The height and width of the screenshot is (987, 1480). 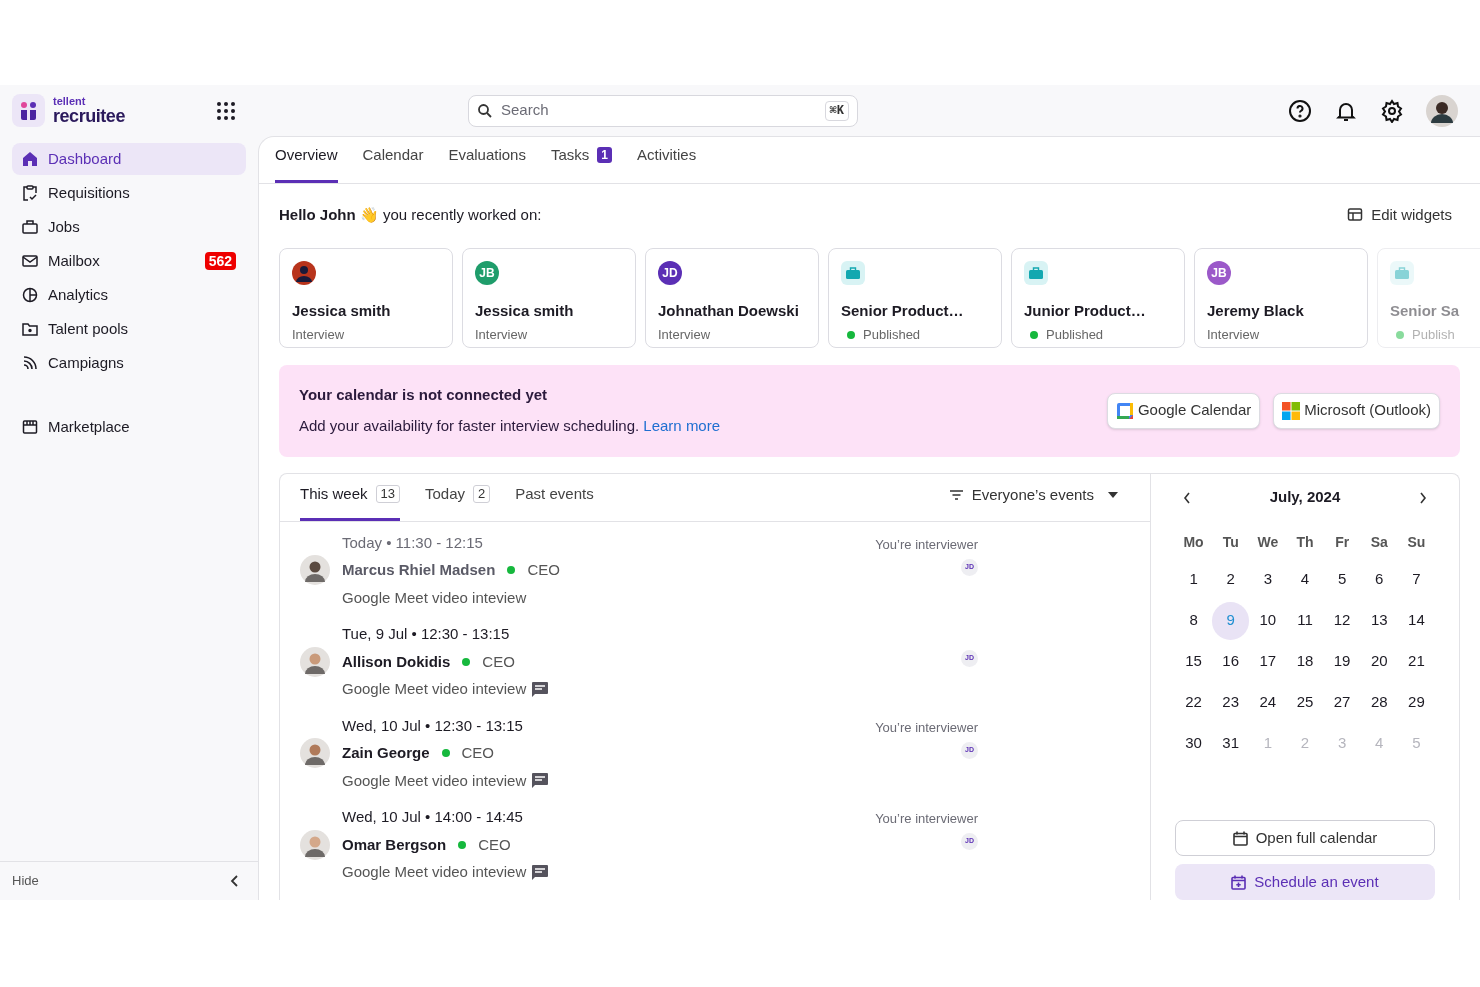 What do you see at coordinates (1231, 579) in the screenshot?
I see `calendar-day: 2` at bounding box center [1231, 579].